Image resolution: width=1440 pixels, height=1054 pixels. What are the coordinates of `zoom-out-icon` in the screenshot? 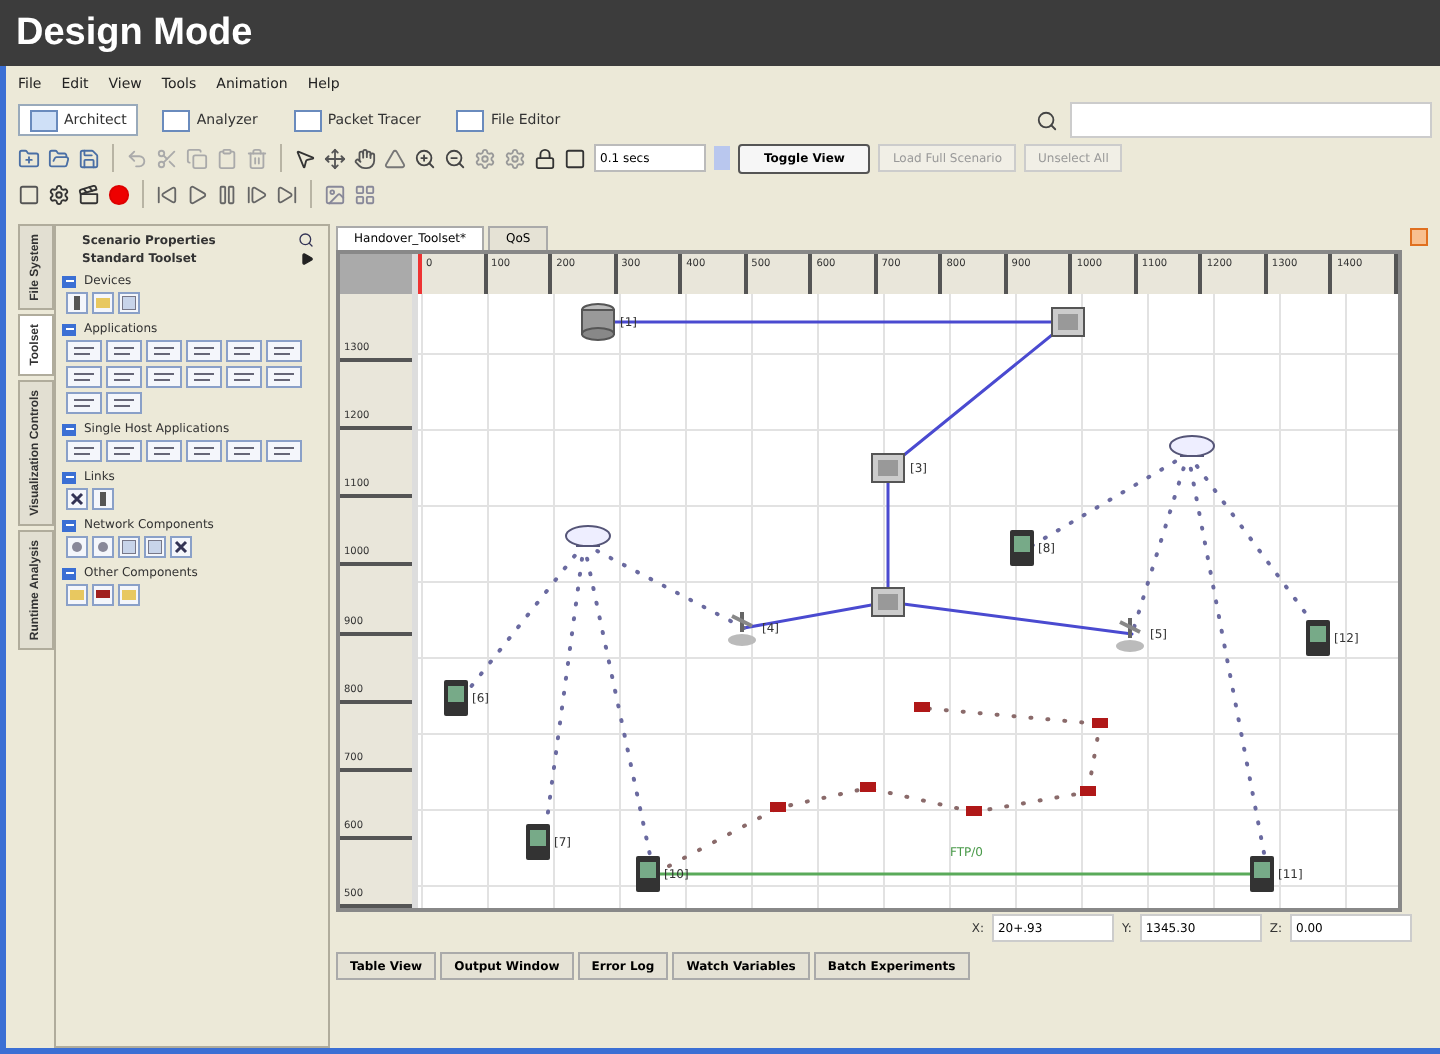 It's located at (455, 158).